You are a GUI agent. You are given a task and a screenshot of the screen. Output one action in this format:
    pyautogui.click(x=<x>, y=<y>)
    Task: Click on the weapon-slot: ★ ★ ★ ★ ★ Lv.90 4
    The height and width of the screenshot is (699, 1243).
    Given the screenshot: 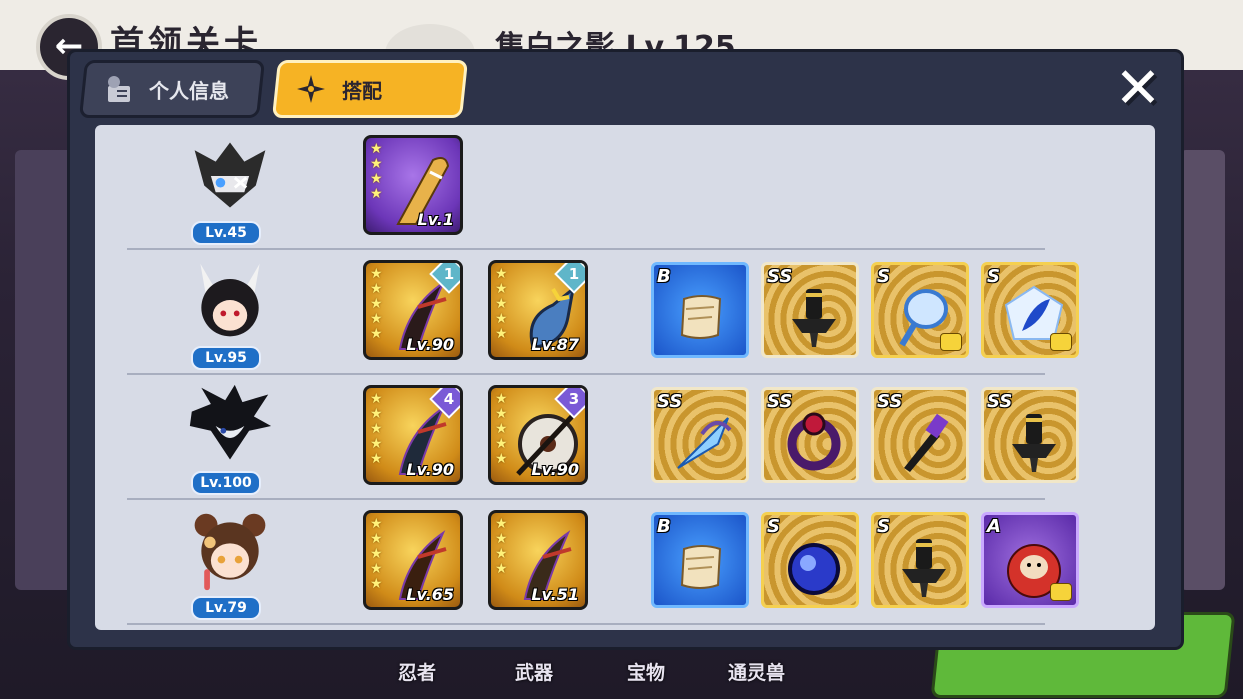 What is the action you would take?
    pyautogui.click(x=413, y=435)
    